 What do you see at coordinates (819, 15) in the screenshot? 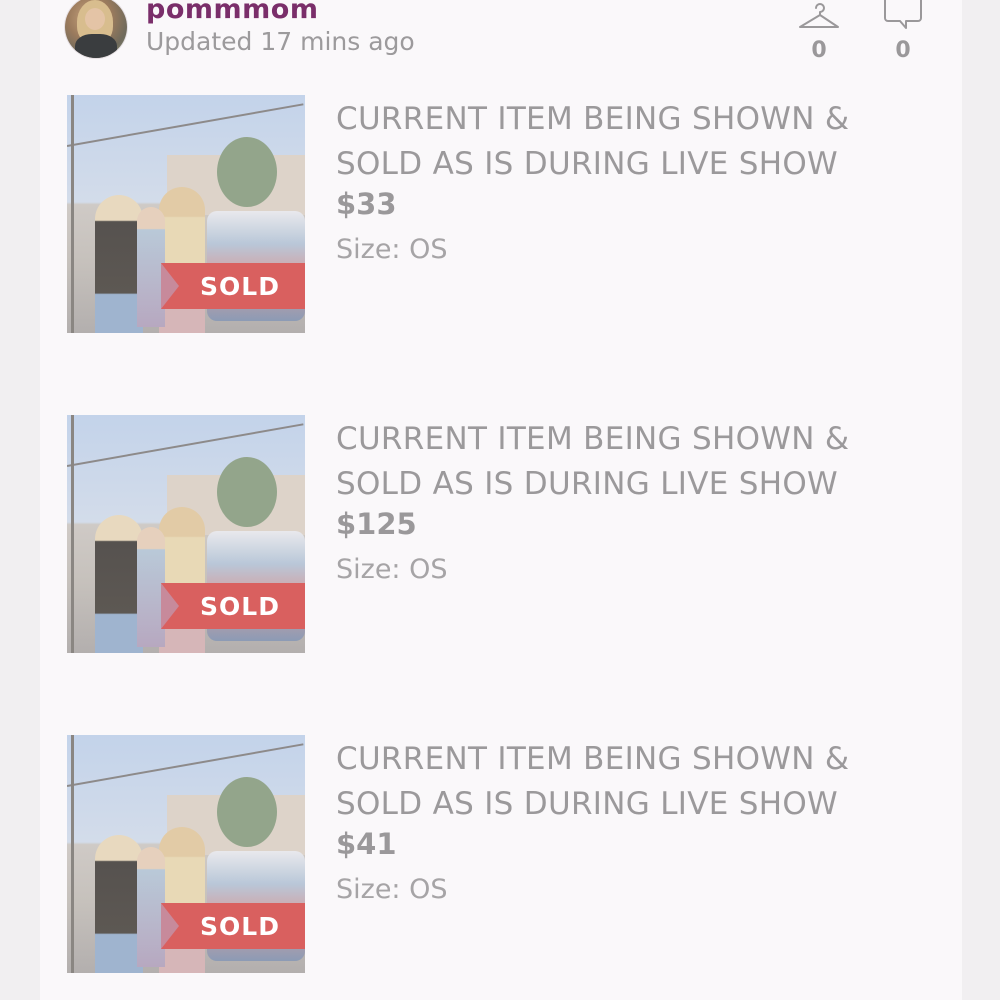
I see `hanger-icon` at bounding box center [819, 15].